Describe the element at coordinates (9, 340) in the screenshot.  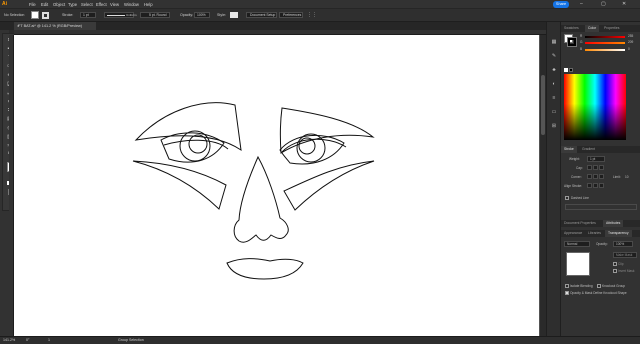
I see `zoom-level: 141.2%` at that location.